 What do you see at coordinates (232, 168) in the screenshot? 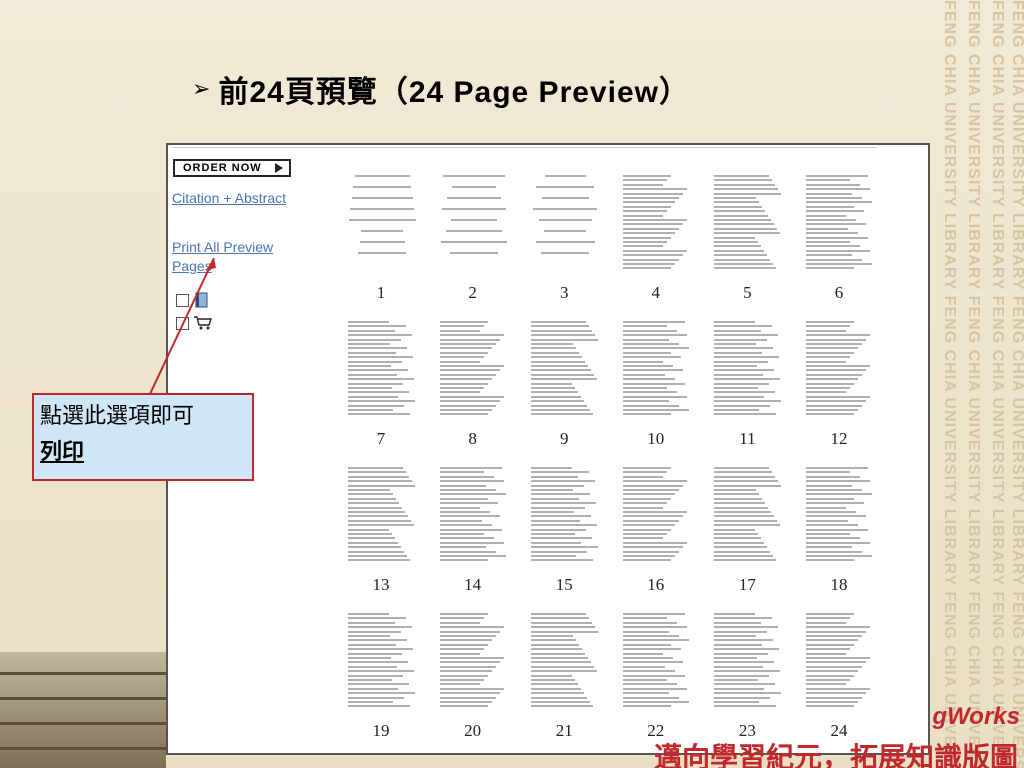
I see `order-now-button: ORDER NOW` at bounding box center [232, 168].